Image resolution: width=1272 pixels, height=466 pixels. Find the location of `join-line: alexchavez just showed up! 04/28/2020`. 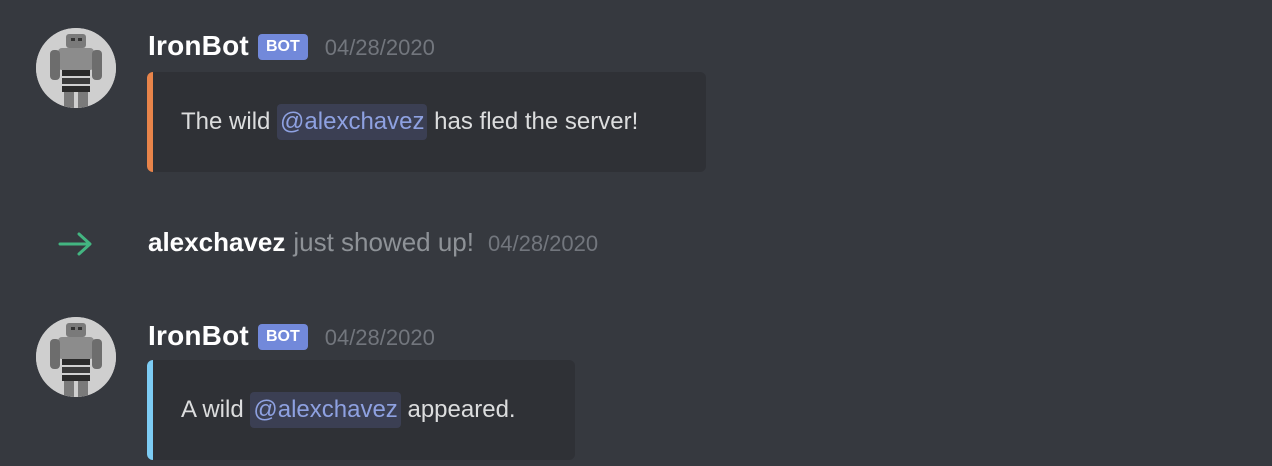

join-line: alexchavez just showed up! 04/28/2020 is located at coordinates (373, 242).